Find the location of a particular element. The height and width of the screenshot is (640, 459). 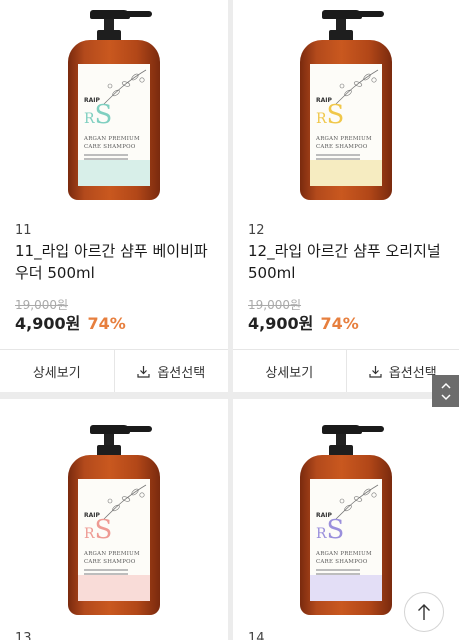

arrow-up-icon is located at coordinates (424, 612).